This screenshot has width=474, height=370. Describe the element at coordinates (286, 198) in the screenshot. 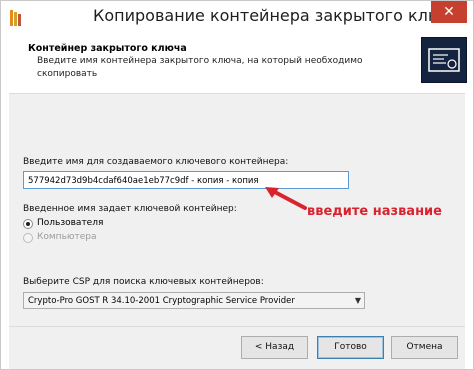

I see `red-arrow-icon` at that location.